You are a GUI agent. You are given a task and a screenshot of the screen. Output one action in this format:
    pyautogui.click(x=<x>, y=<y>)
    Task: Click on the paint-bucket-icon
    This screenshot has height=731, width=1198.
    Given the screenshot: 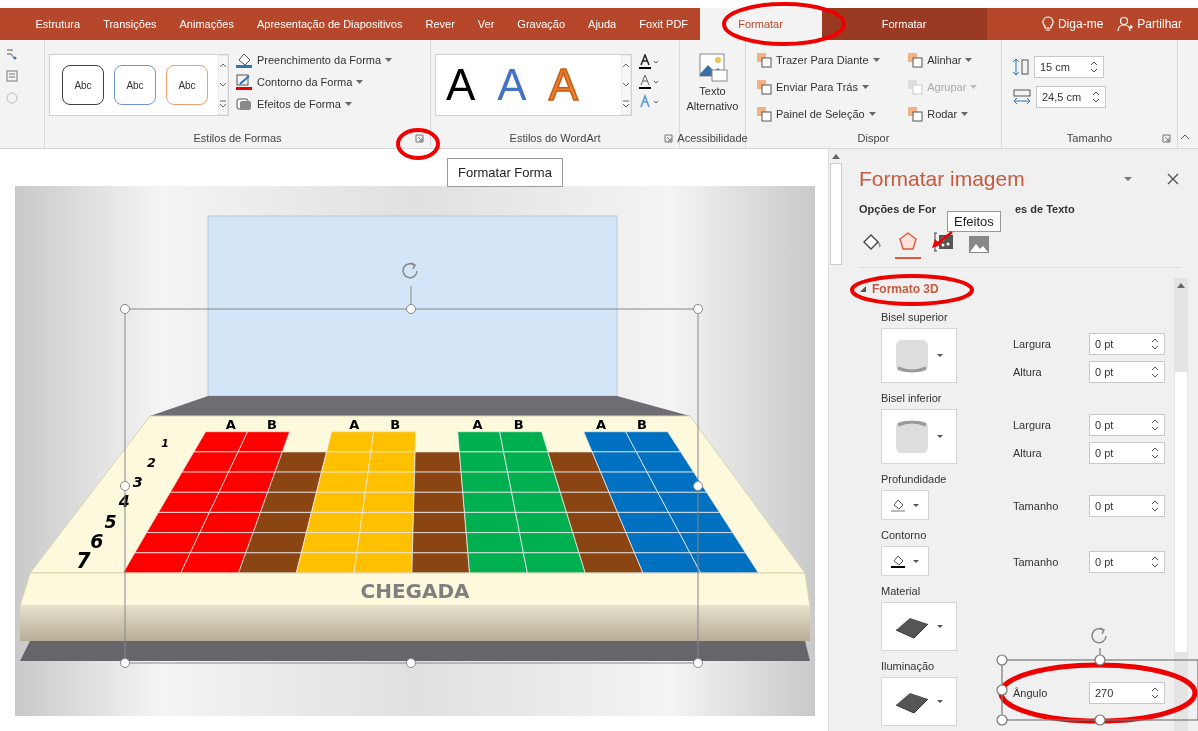 What is the action you would take?
    pyautogui.click(x=244, y=60)
    